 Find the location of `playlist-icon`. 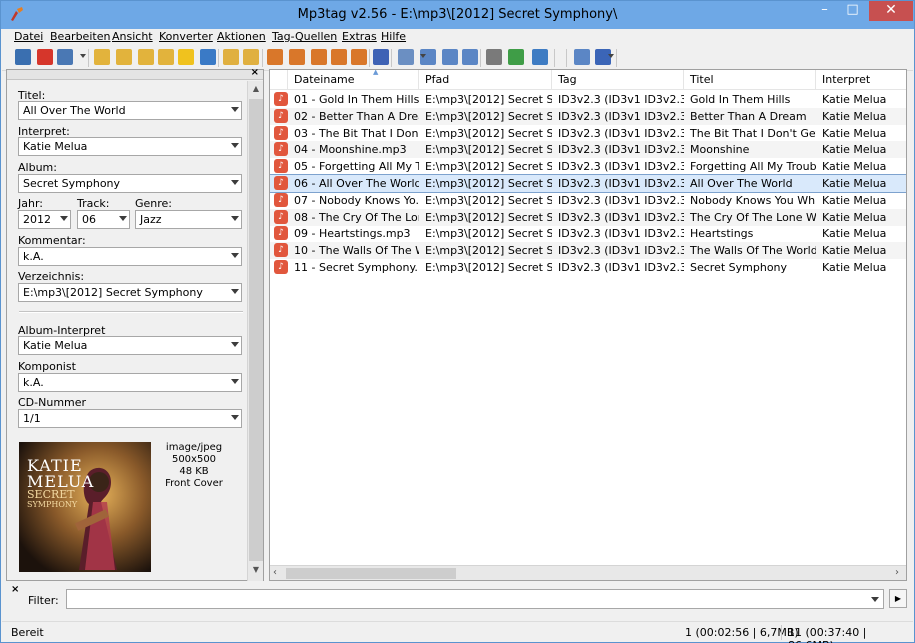

playlist-icon is located at coordinates (470, 57).